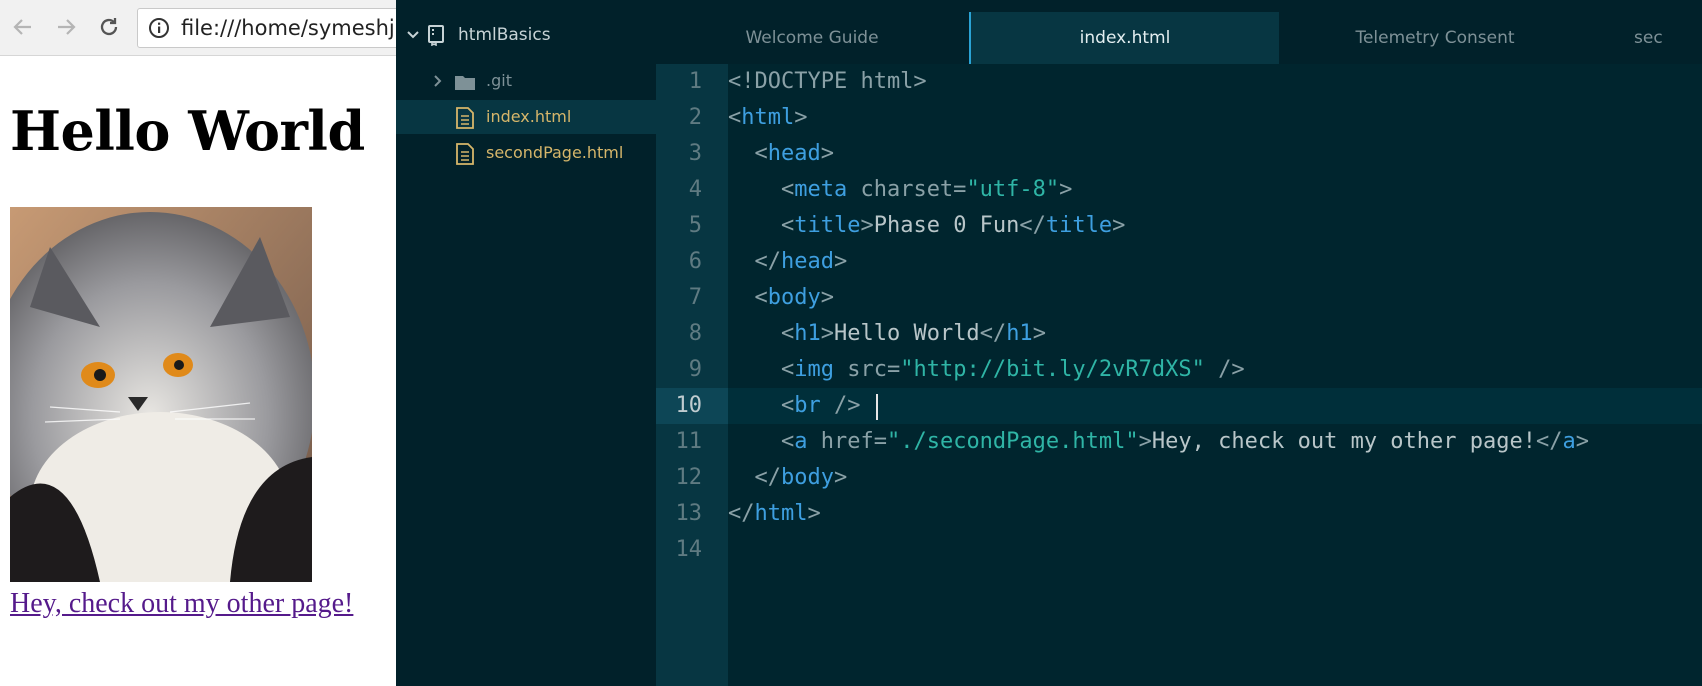  What do you see at coordinates (877, 407) in the screenshot?
I see `text-cursor` at bounding box center [877, 407].